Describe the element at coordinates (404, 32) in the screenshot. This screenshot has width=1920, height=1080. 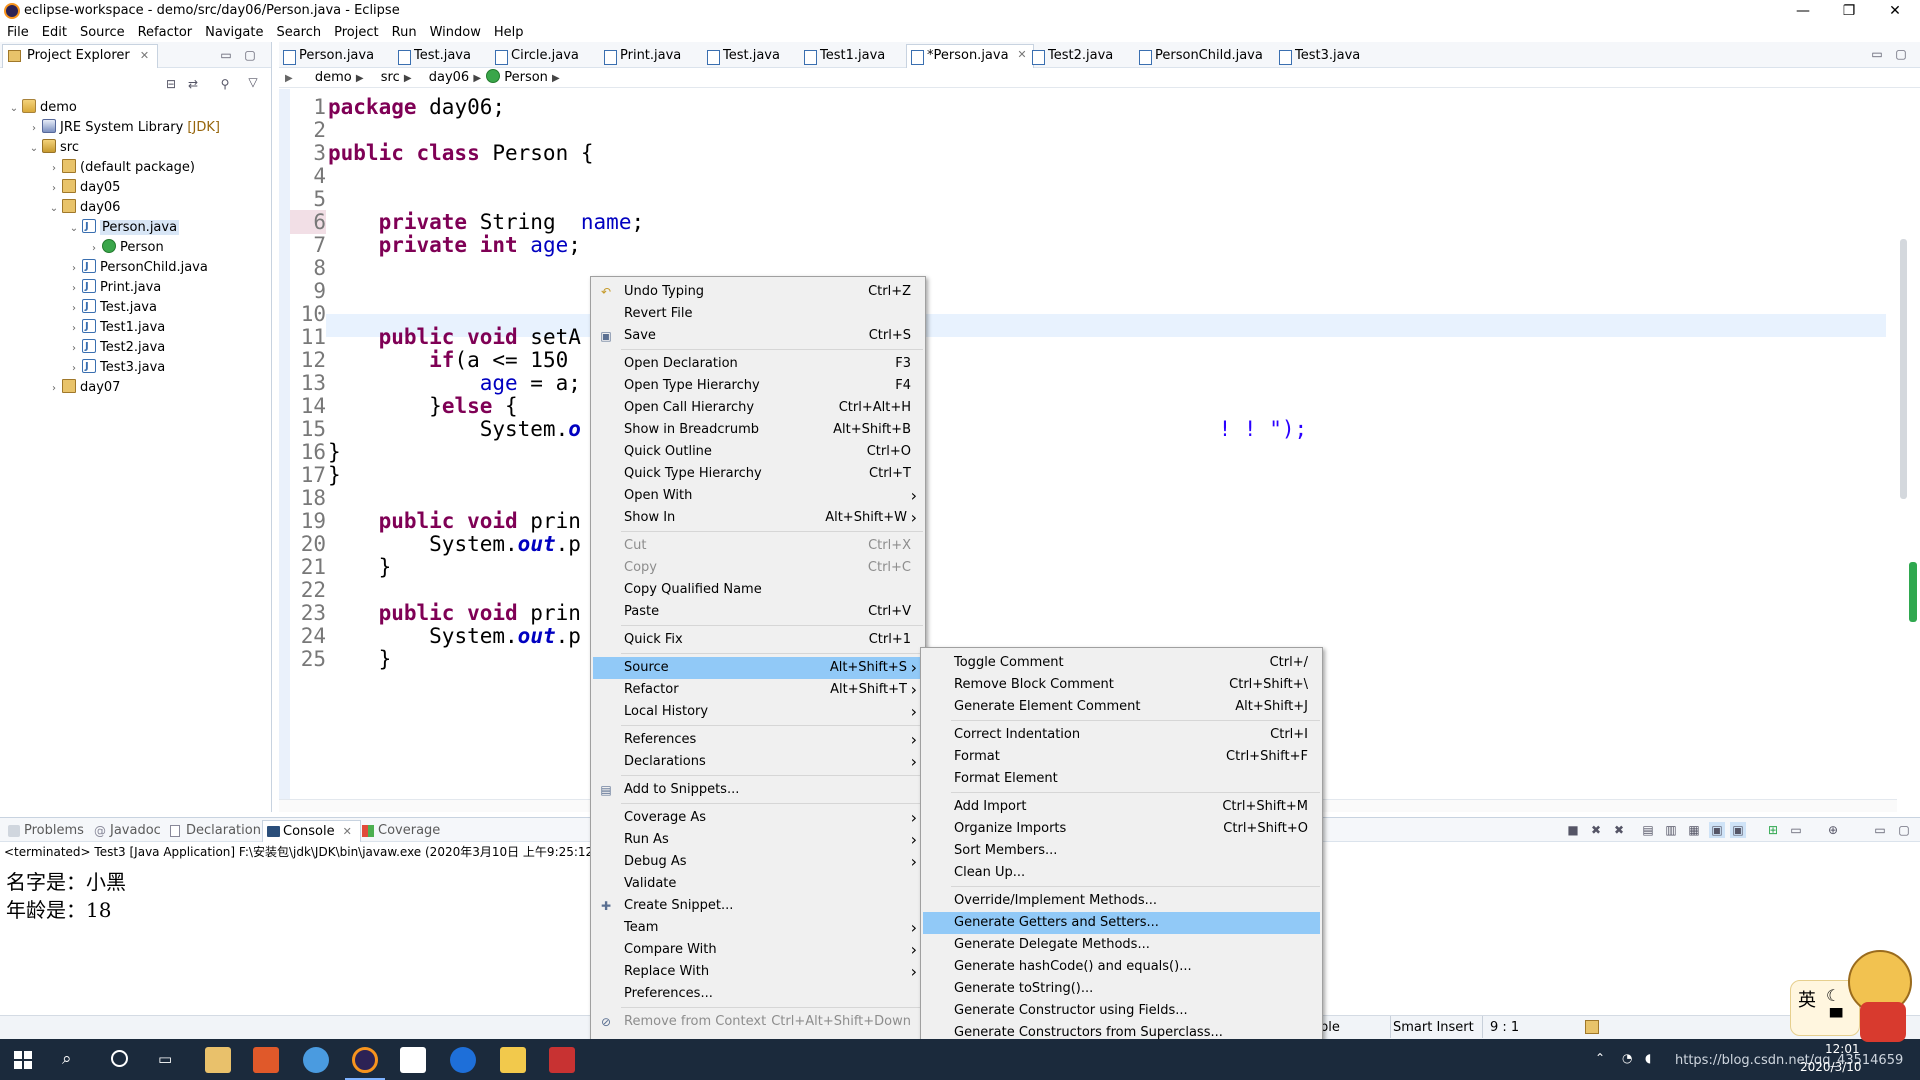
I see `menu-run: Run` at that location.